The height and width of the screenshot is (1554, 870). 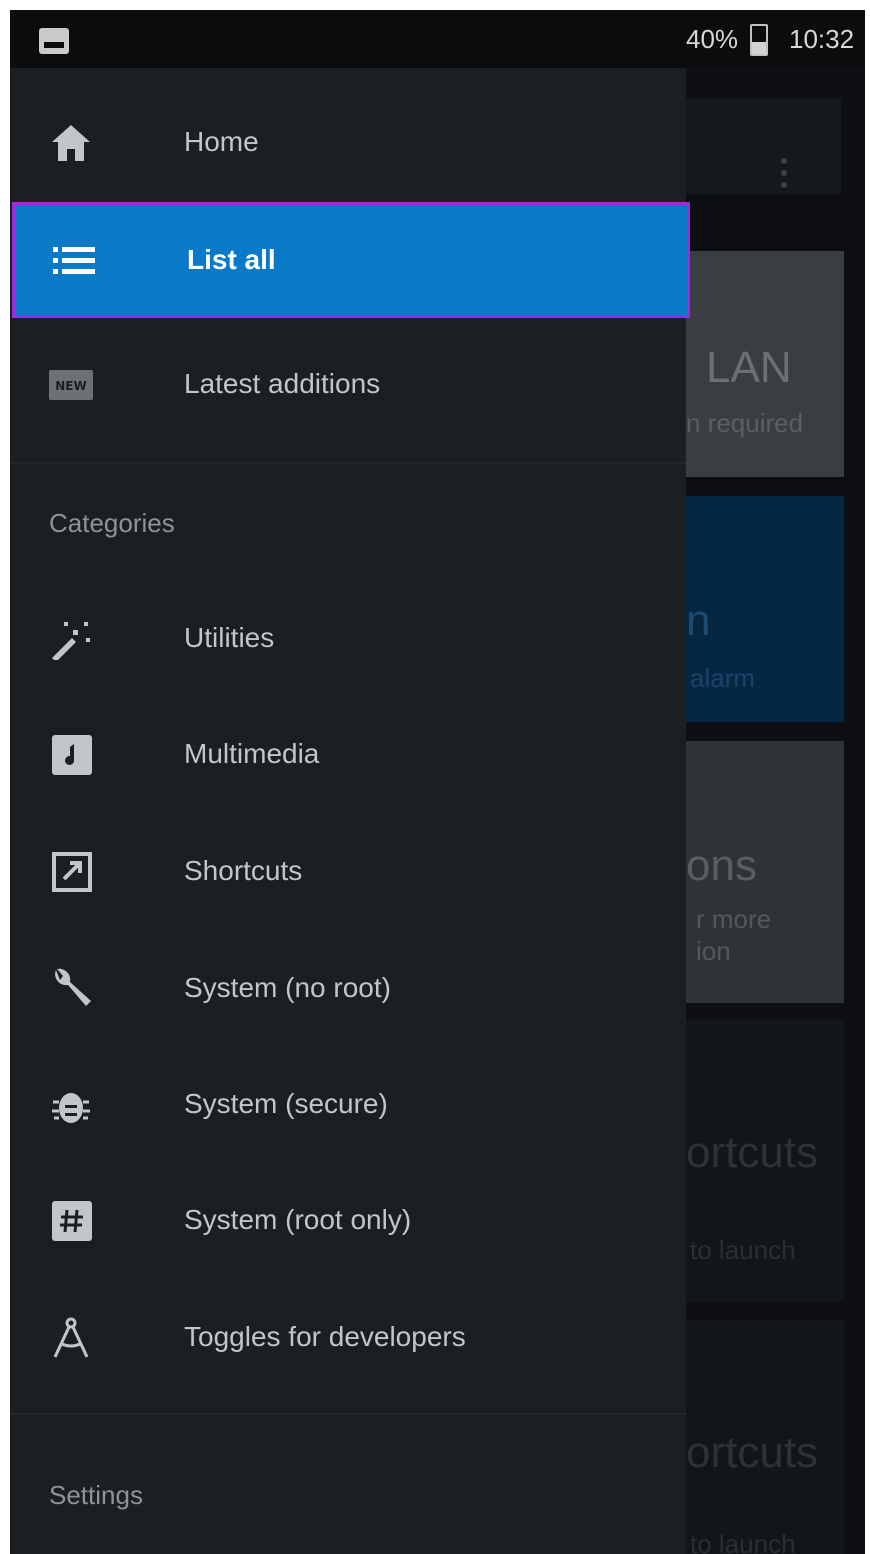 I want to click on image-notification-icon, so click(x=54, y=41).